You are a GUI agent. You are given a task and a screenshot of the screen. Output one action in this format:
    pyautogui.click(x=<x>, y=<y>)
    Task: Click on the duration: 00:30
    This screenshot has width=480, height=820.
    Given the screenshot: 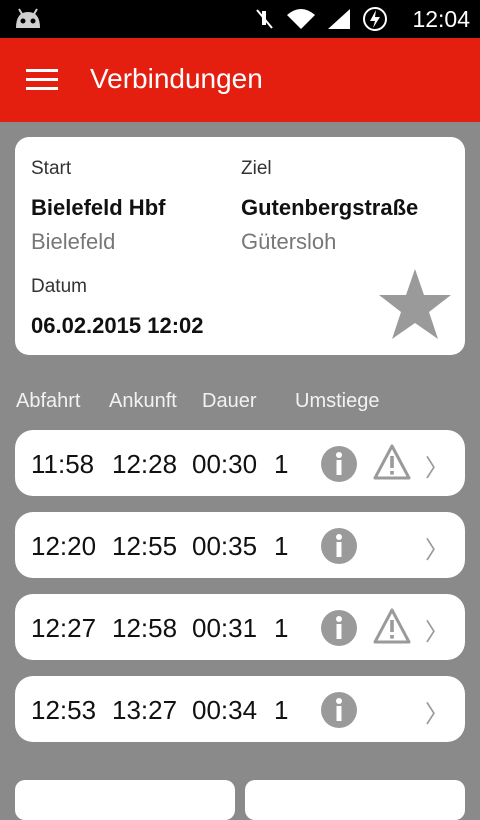 What is the action you would take?
    pyautogui.click(x=225, y=464)
    